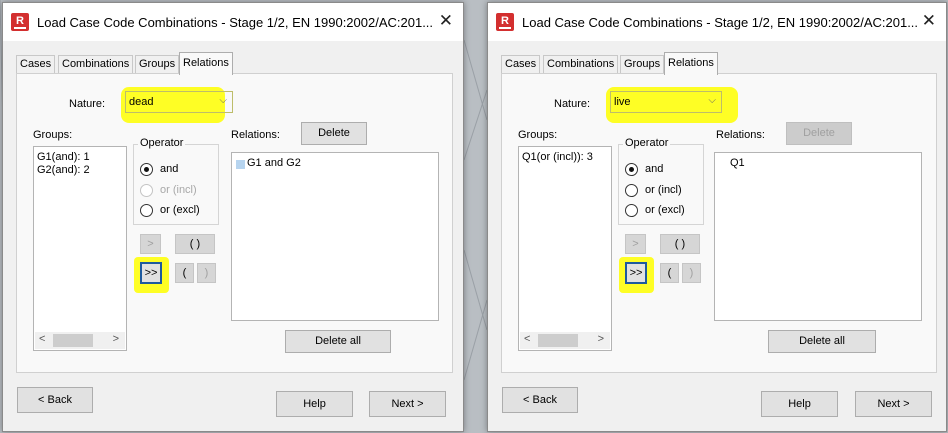 The width and height of the screenshot is (948, 433). What do you see at coordinates (557, 157) in the screenshot?
I see `list-item: Q1(or (incl)): 3` at bounding box center [557, 157].